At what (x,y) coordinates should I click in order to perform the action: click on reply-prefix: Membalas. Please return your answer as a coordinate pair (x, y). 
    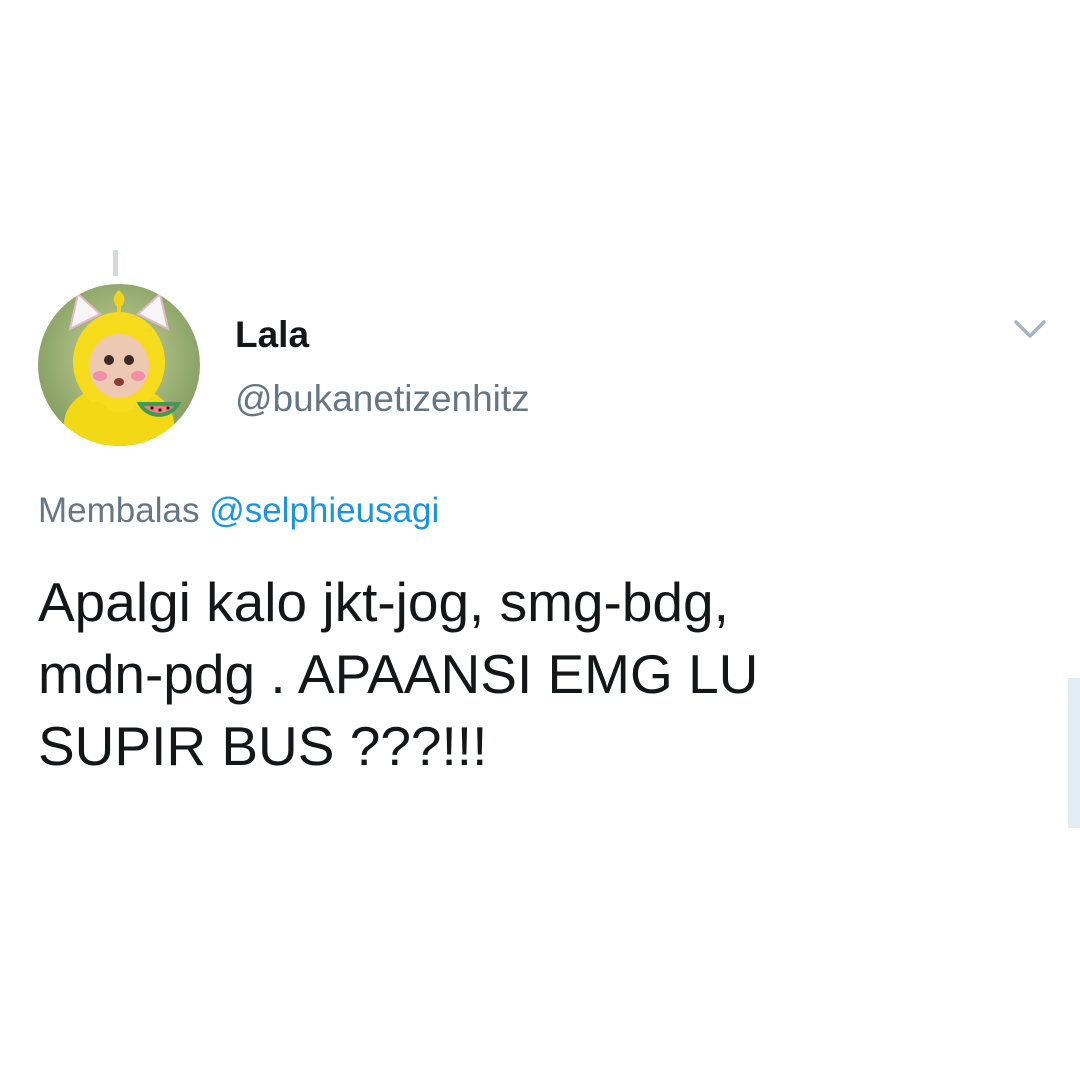
    Looking at the image, I should click on (119, 510).